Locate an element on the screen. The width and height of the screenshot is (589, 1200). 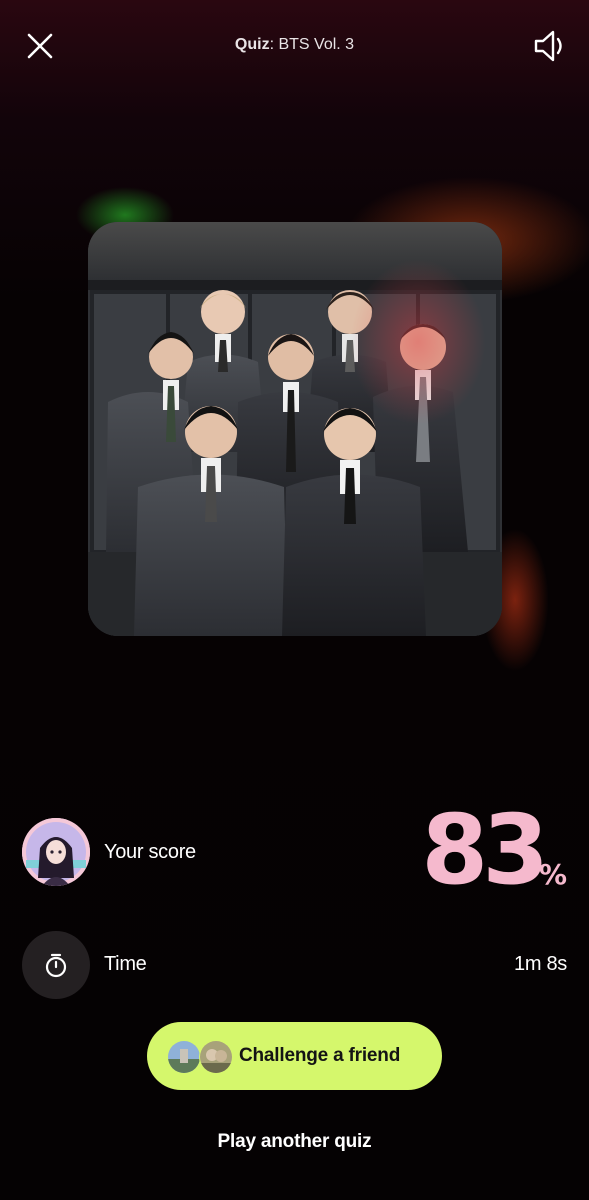
challenge-friend-button: Challenge a friend is located at coordinates (294, 1056).